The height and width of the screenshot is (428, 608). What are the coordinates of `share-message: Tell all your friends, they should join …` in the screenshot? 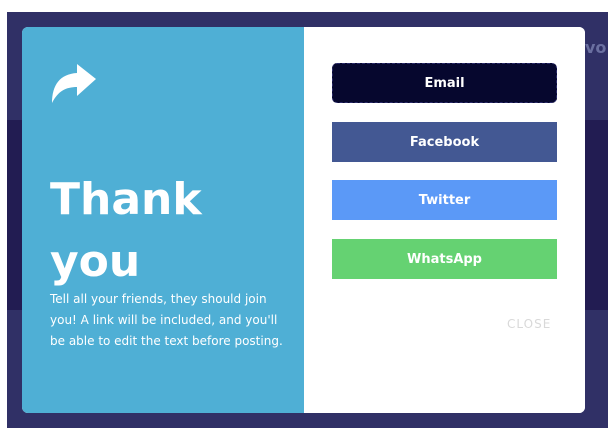 It's located at (166, 320).